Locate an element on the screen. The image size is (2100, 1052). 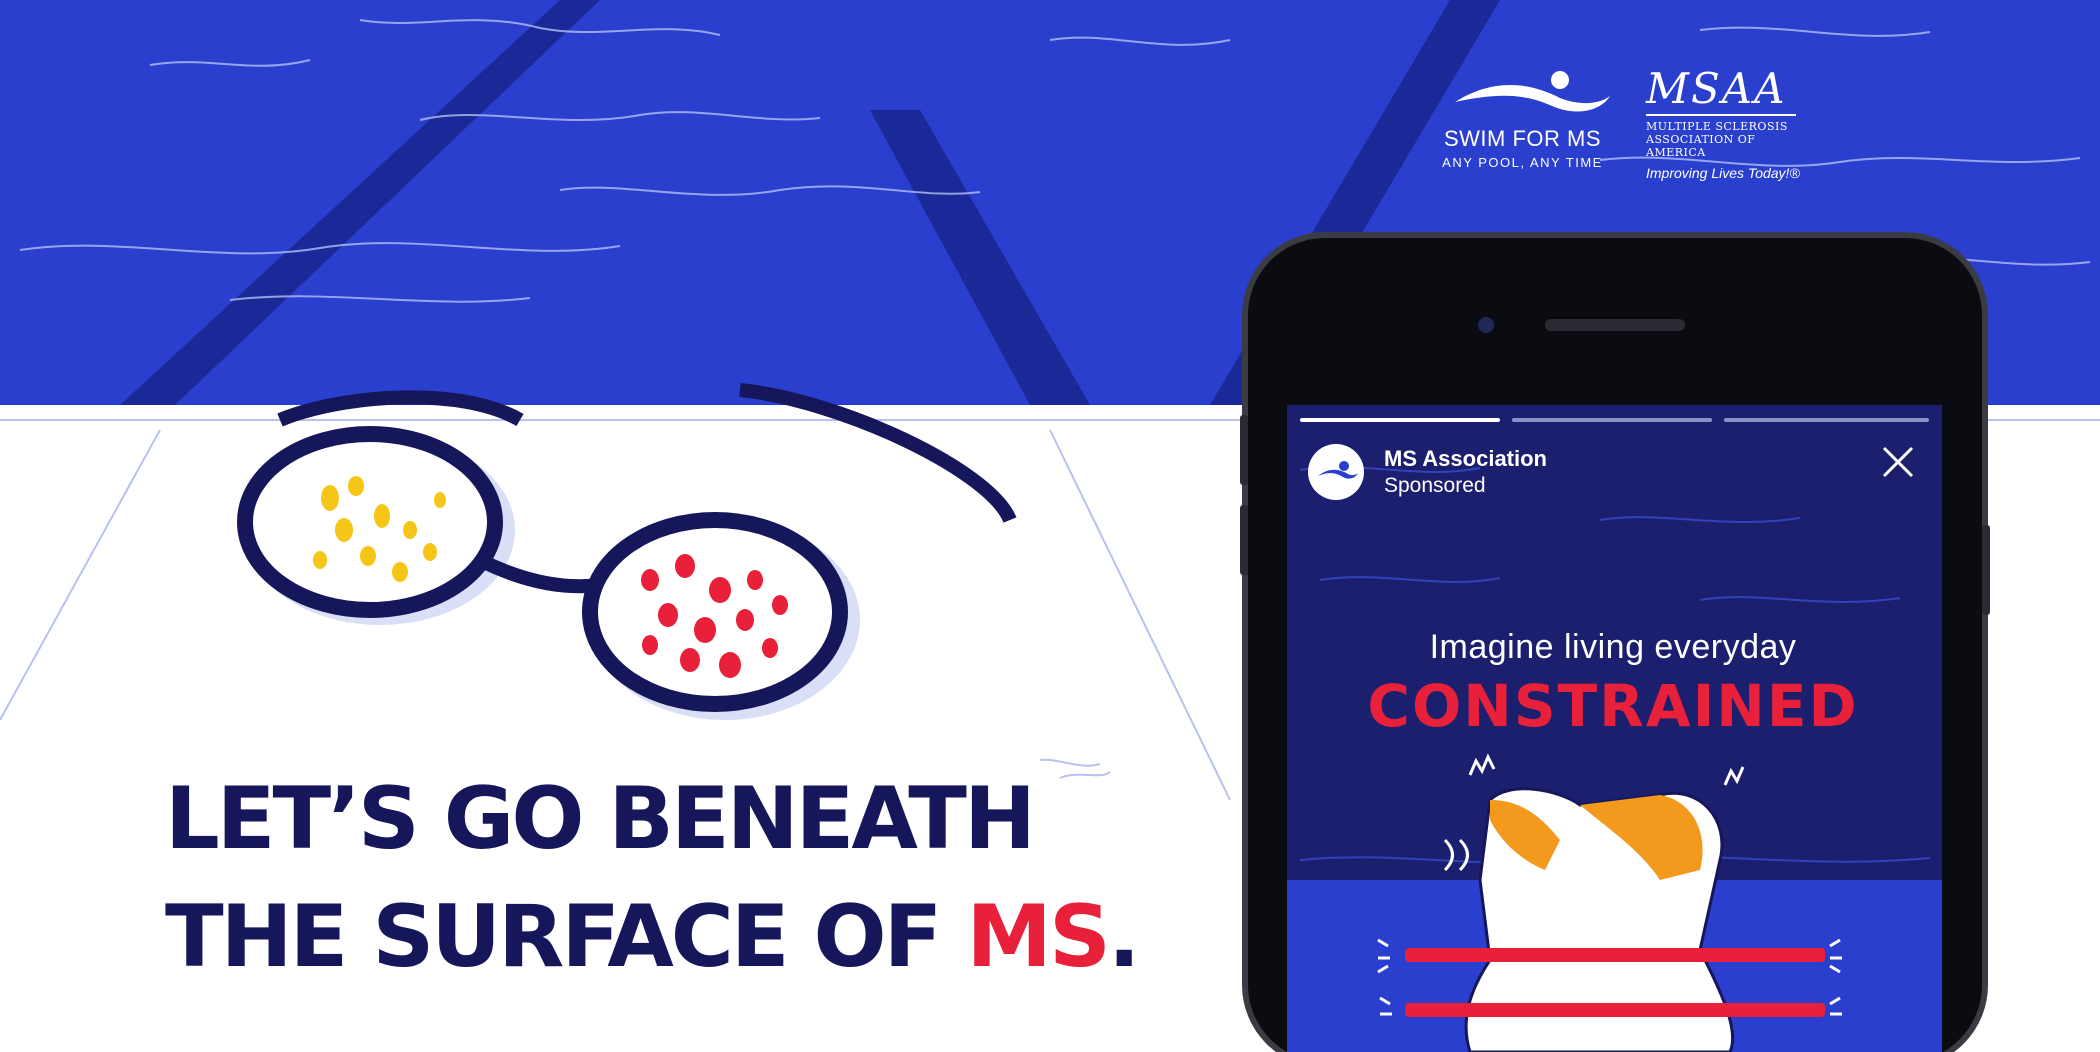
headline-line1: LET’S GO BENEATH is located at coordinates (600, 819).